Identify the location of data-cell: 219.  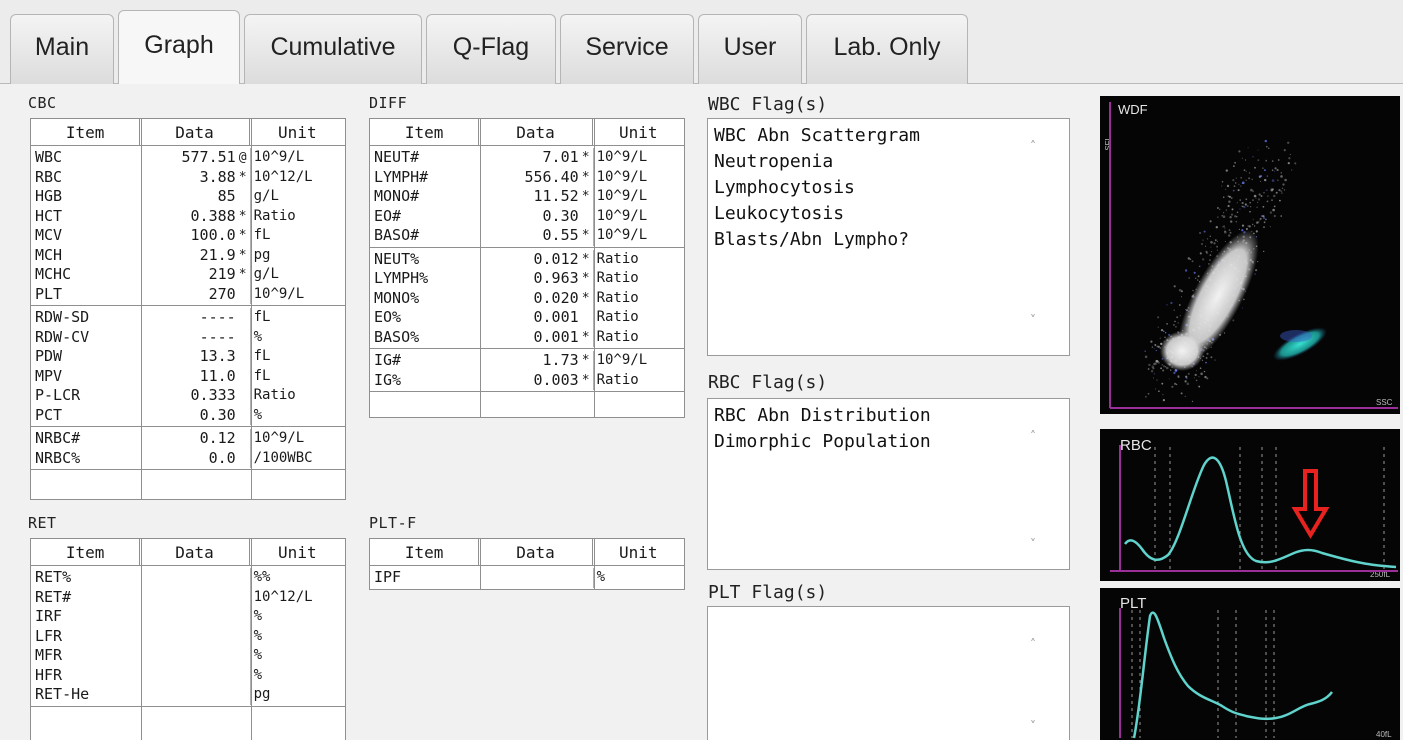
(222, 274).